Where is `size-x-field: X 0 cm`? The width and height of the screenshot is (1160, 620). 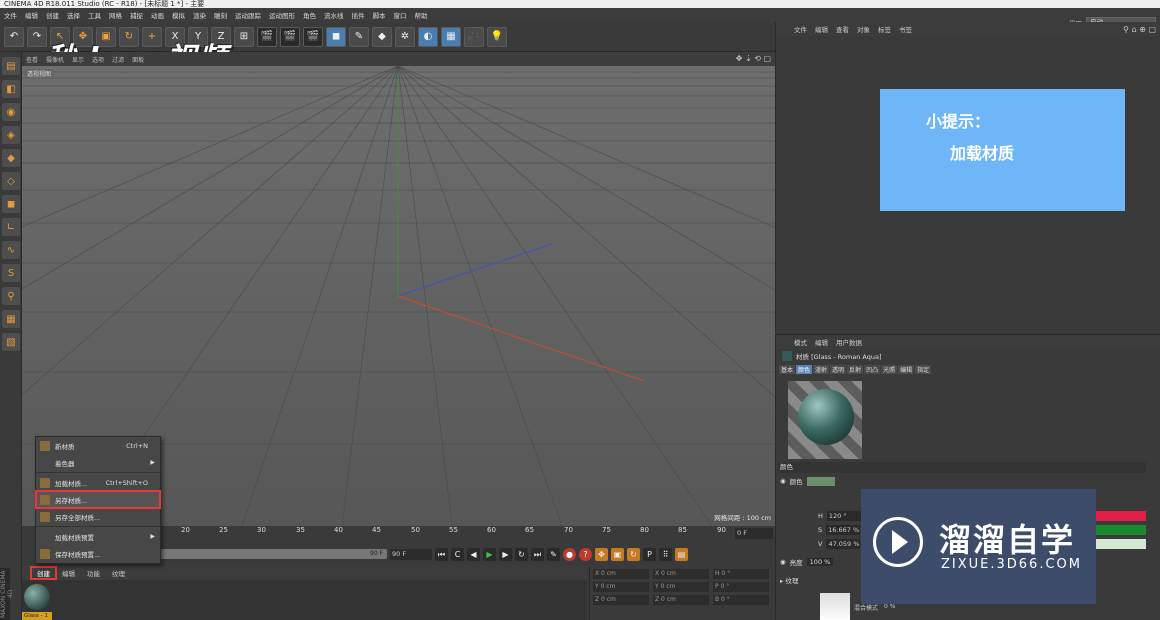
size-x-field: X 0 cm is located at coordinates (681, 574).